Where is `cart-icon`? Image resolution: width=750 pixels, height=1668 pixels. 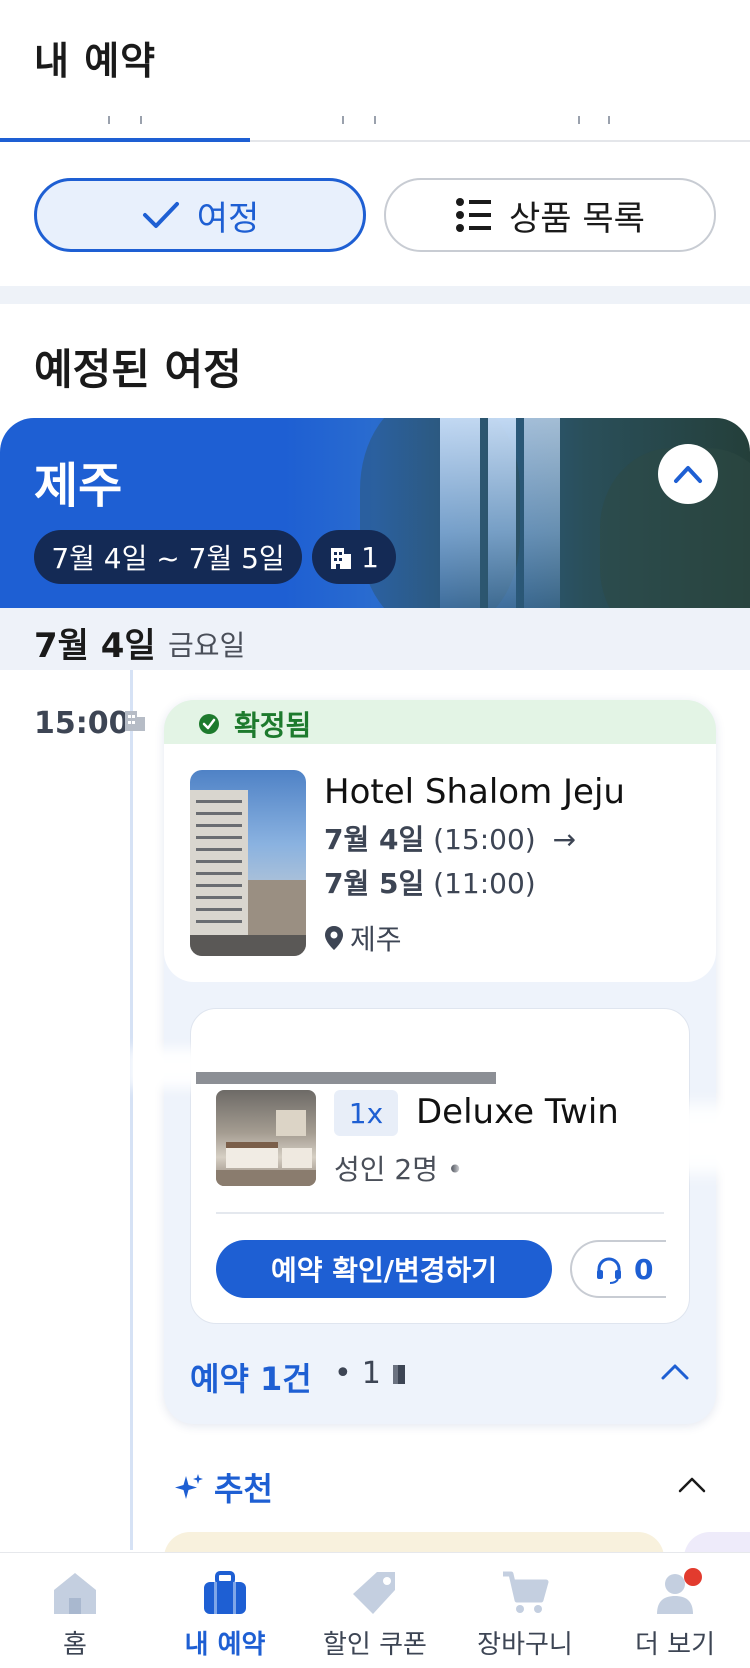 cart-icon is located at coordinates (526, 1592).